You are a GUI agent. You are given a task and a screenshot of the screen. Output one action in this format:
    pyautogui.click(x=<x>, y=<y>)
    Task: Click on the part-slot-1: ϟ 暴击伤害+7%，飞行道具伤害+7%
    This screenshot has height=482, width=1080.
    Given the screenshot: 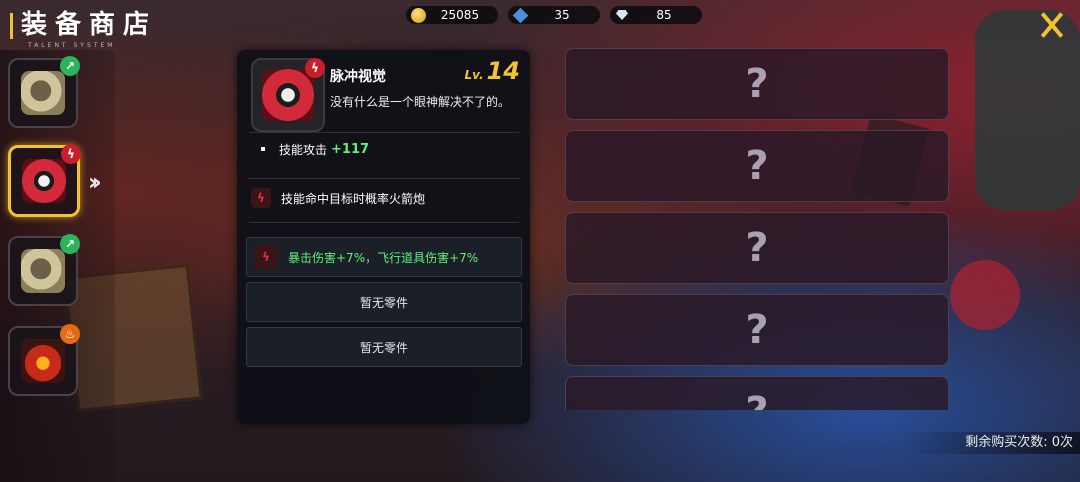 What is the action you would take?
    pyautogui.click(x=384, y=257)
    